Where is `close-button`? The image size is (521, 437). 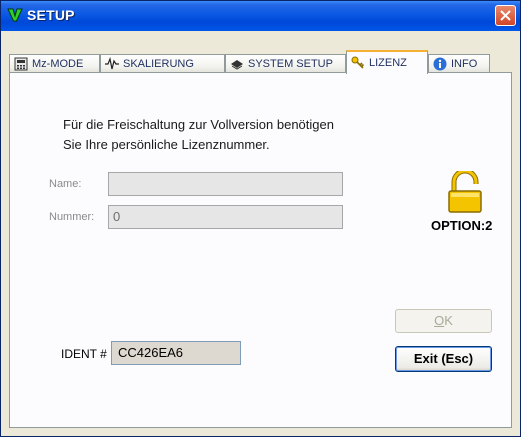 close-button is located at coordinates (505, 15).